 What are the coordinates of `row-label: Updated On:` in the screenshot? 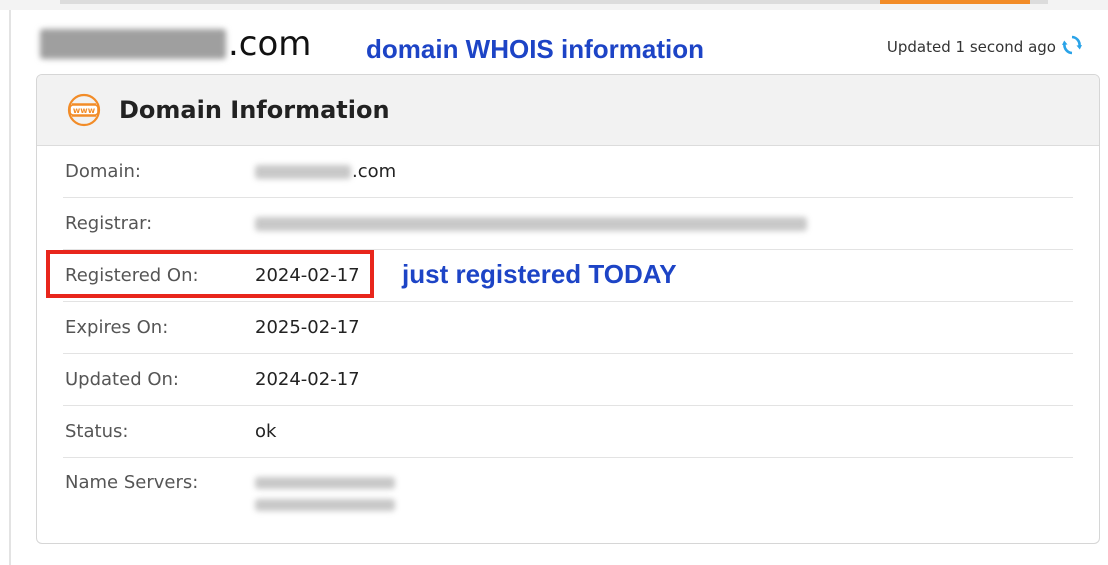 It's located at (122, 379).